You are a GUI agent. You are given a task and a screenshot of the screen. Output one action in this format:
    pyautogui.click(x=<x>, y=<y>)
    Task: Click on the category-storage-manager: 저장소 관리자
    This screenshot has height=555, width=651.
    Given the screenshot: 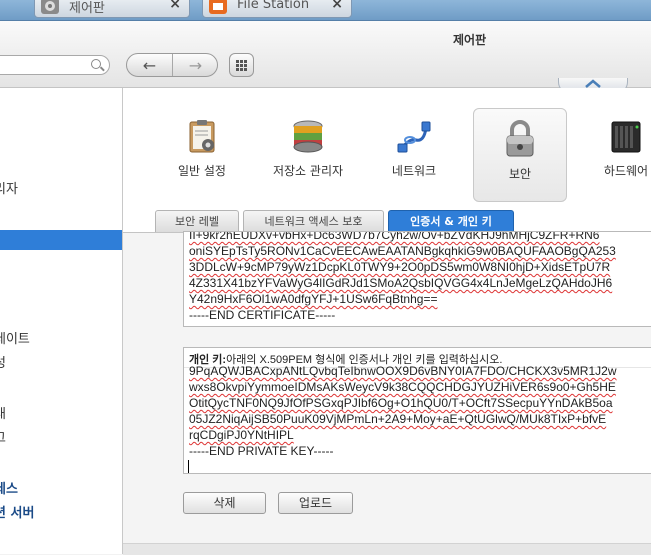 What is the action you would take?
    pyautogui.click(x=308, y=153)
    